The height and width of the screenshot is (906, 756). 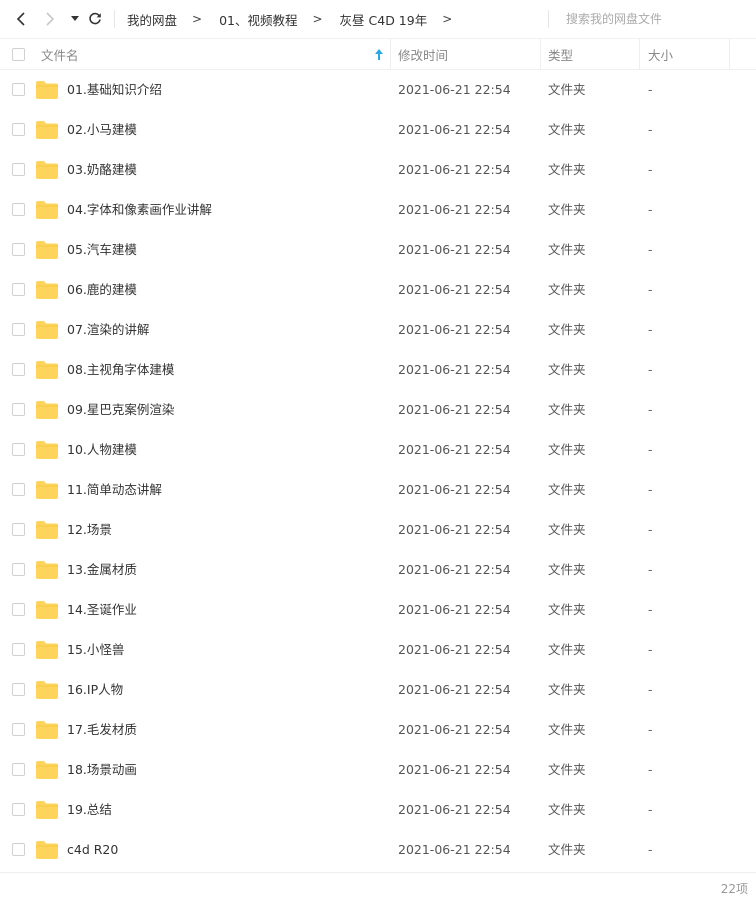 I want to click on breadcrumb-item-root: 我的网盘, so click(x=152, y=19).